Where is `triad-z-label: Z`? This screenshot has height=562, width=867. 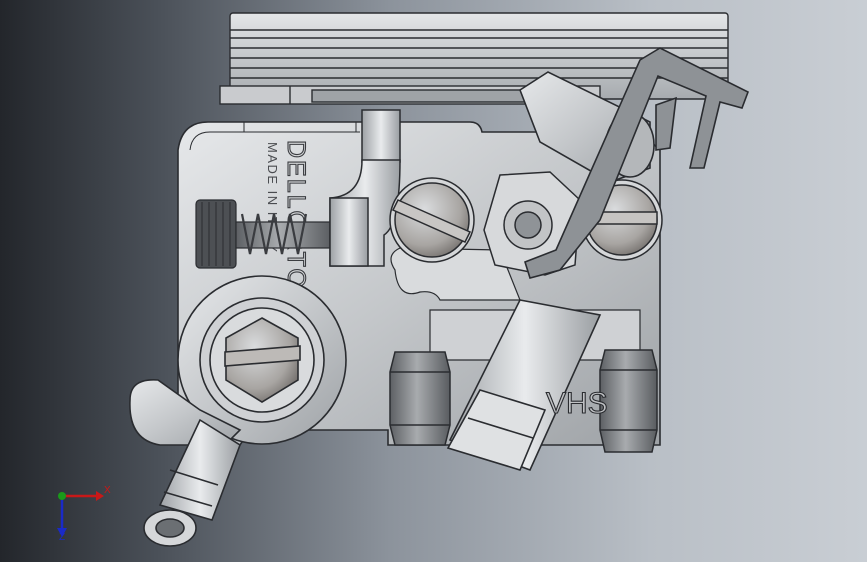
triad-z-label: Z is located at coordinates (62, 537).